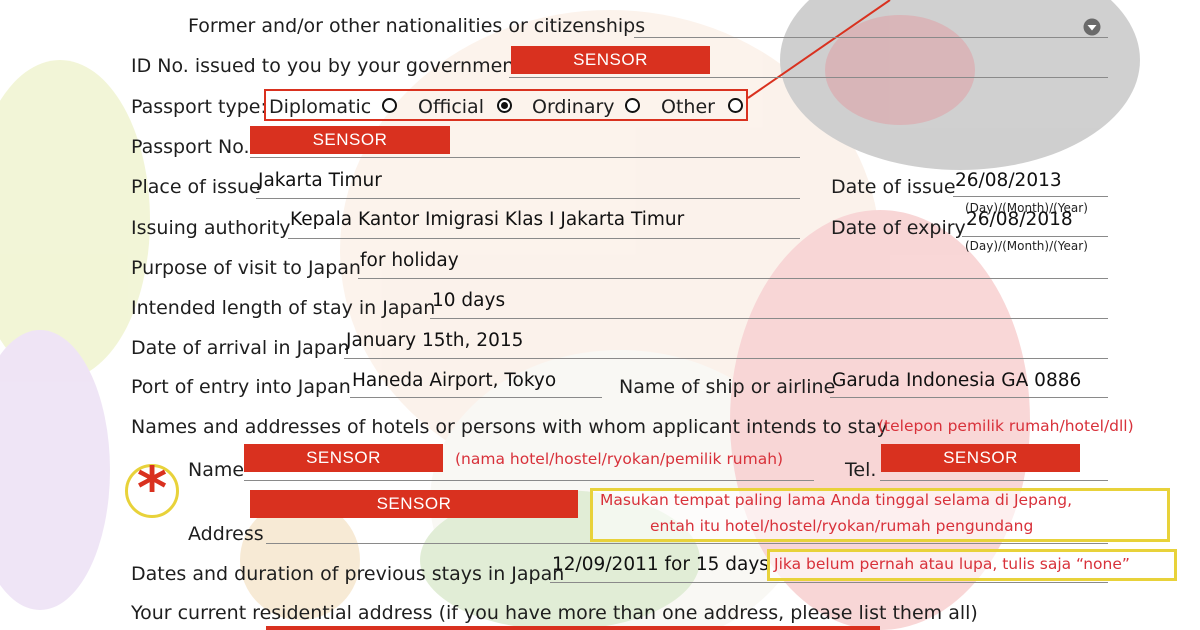 The width and height of the screenshot is (1200, 630). Describe the element at coordinates (1030, 196) in the screenshot. I see `date-of-issue-field` at that location.